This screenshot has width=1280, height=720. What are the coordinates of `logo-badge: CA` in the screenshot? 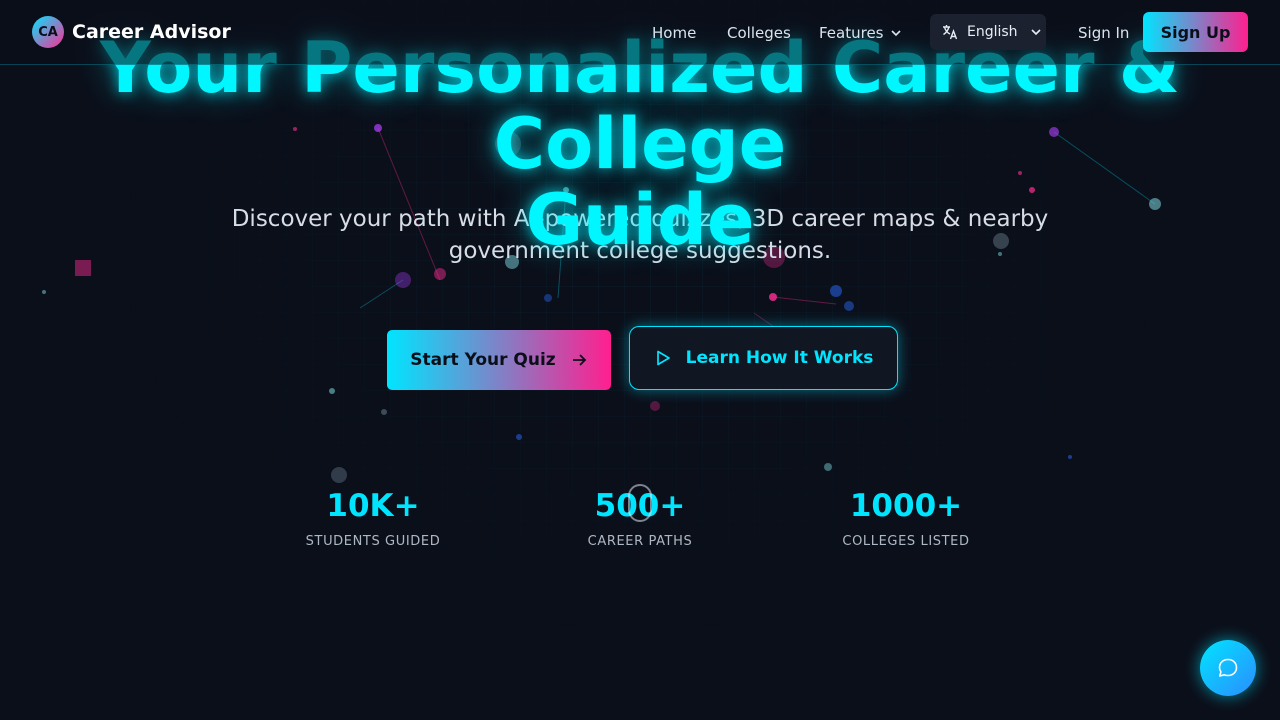 It's located at (48, 32).